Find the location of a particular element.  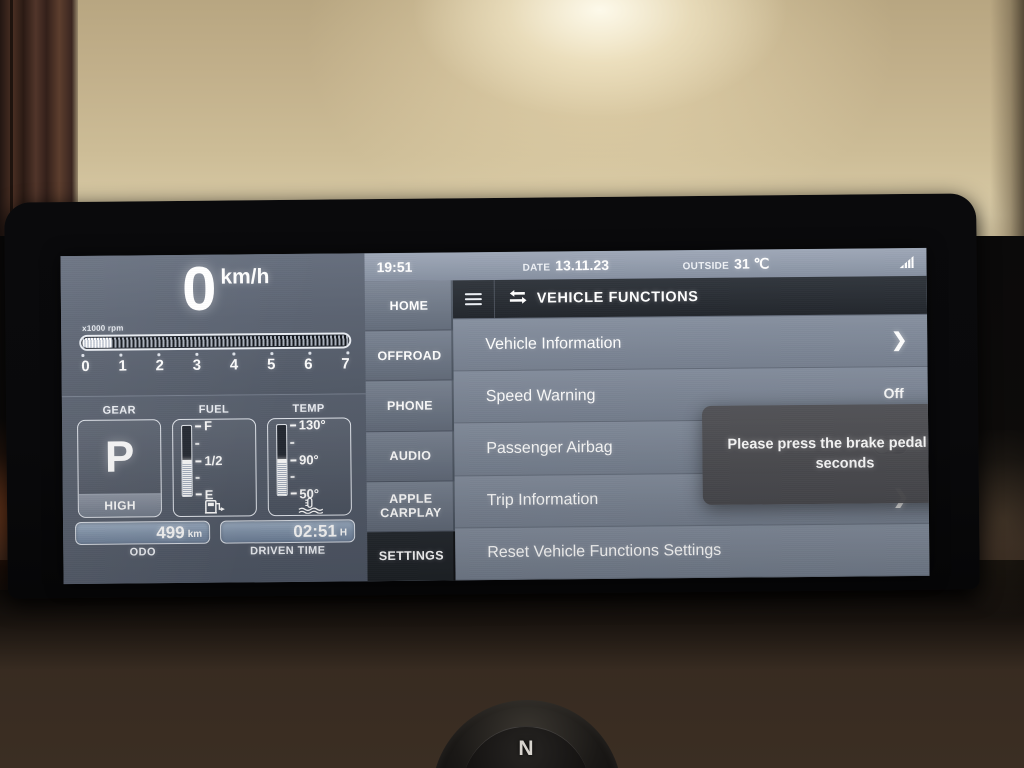

temp-level-bar is located at coordinates (281, 460).